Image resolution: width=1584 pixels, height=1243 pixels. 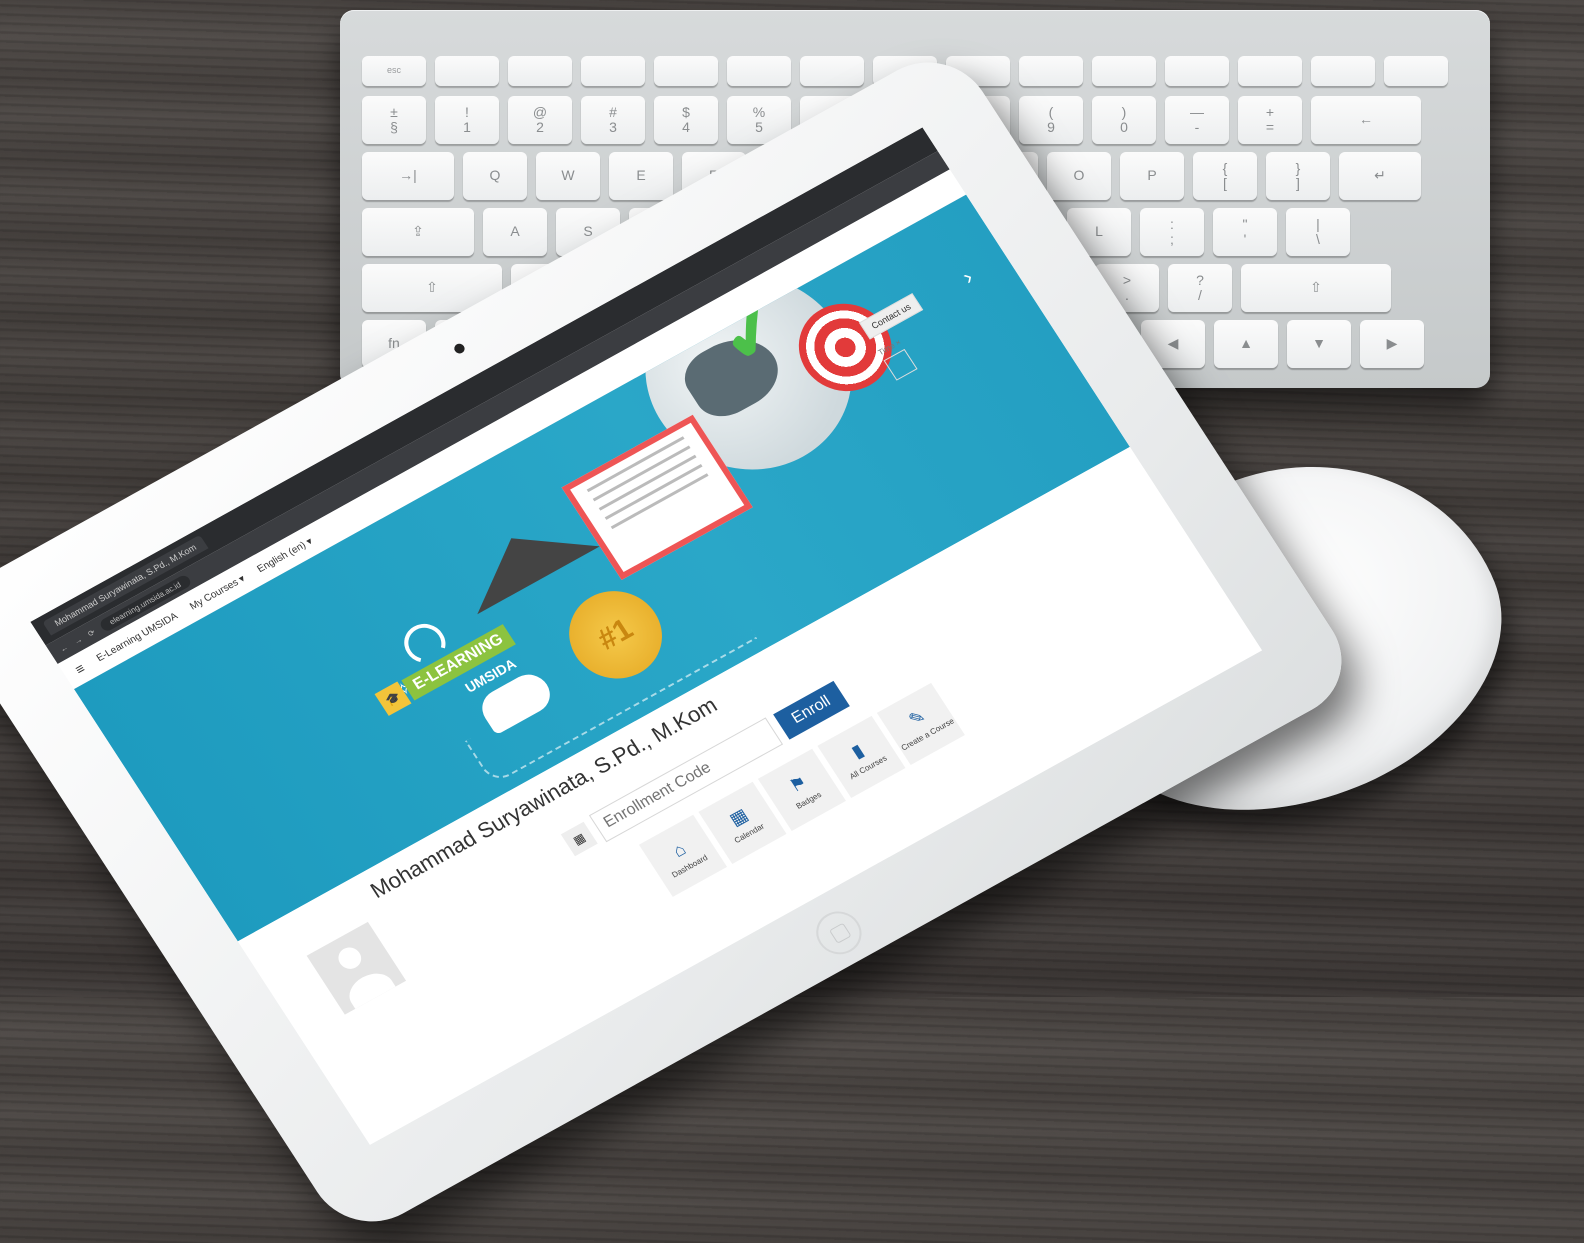 I want to click on avatar, so click(x=356, y=968).